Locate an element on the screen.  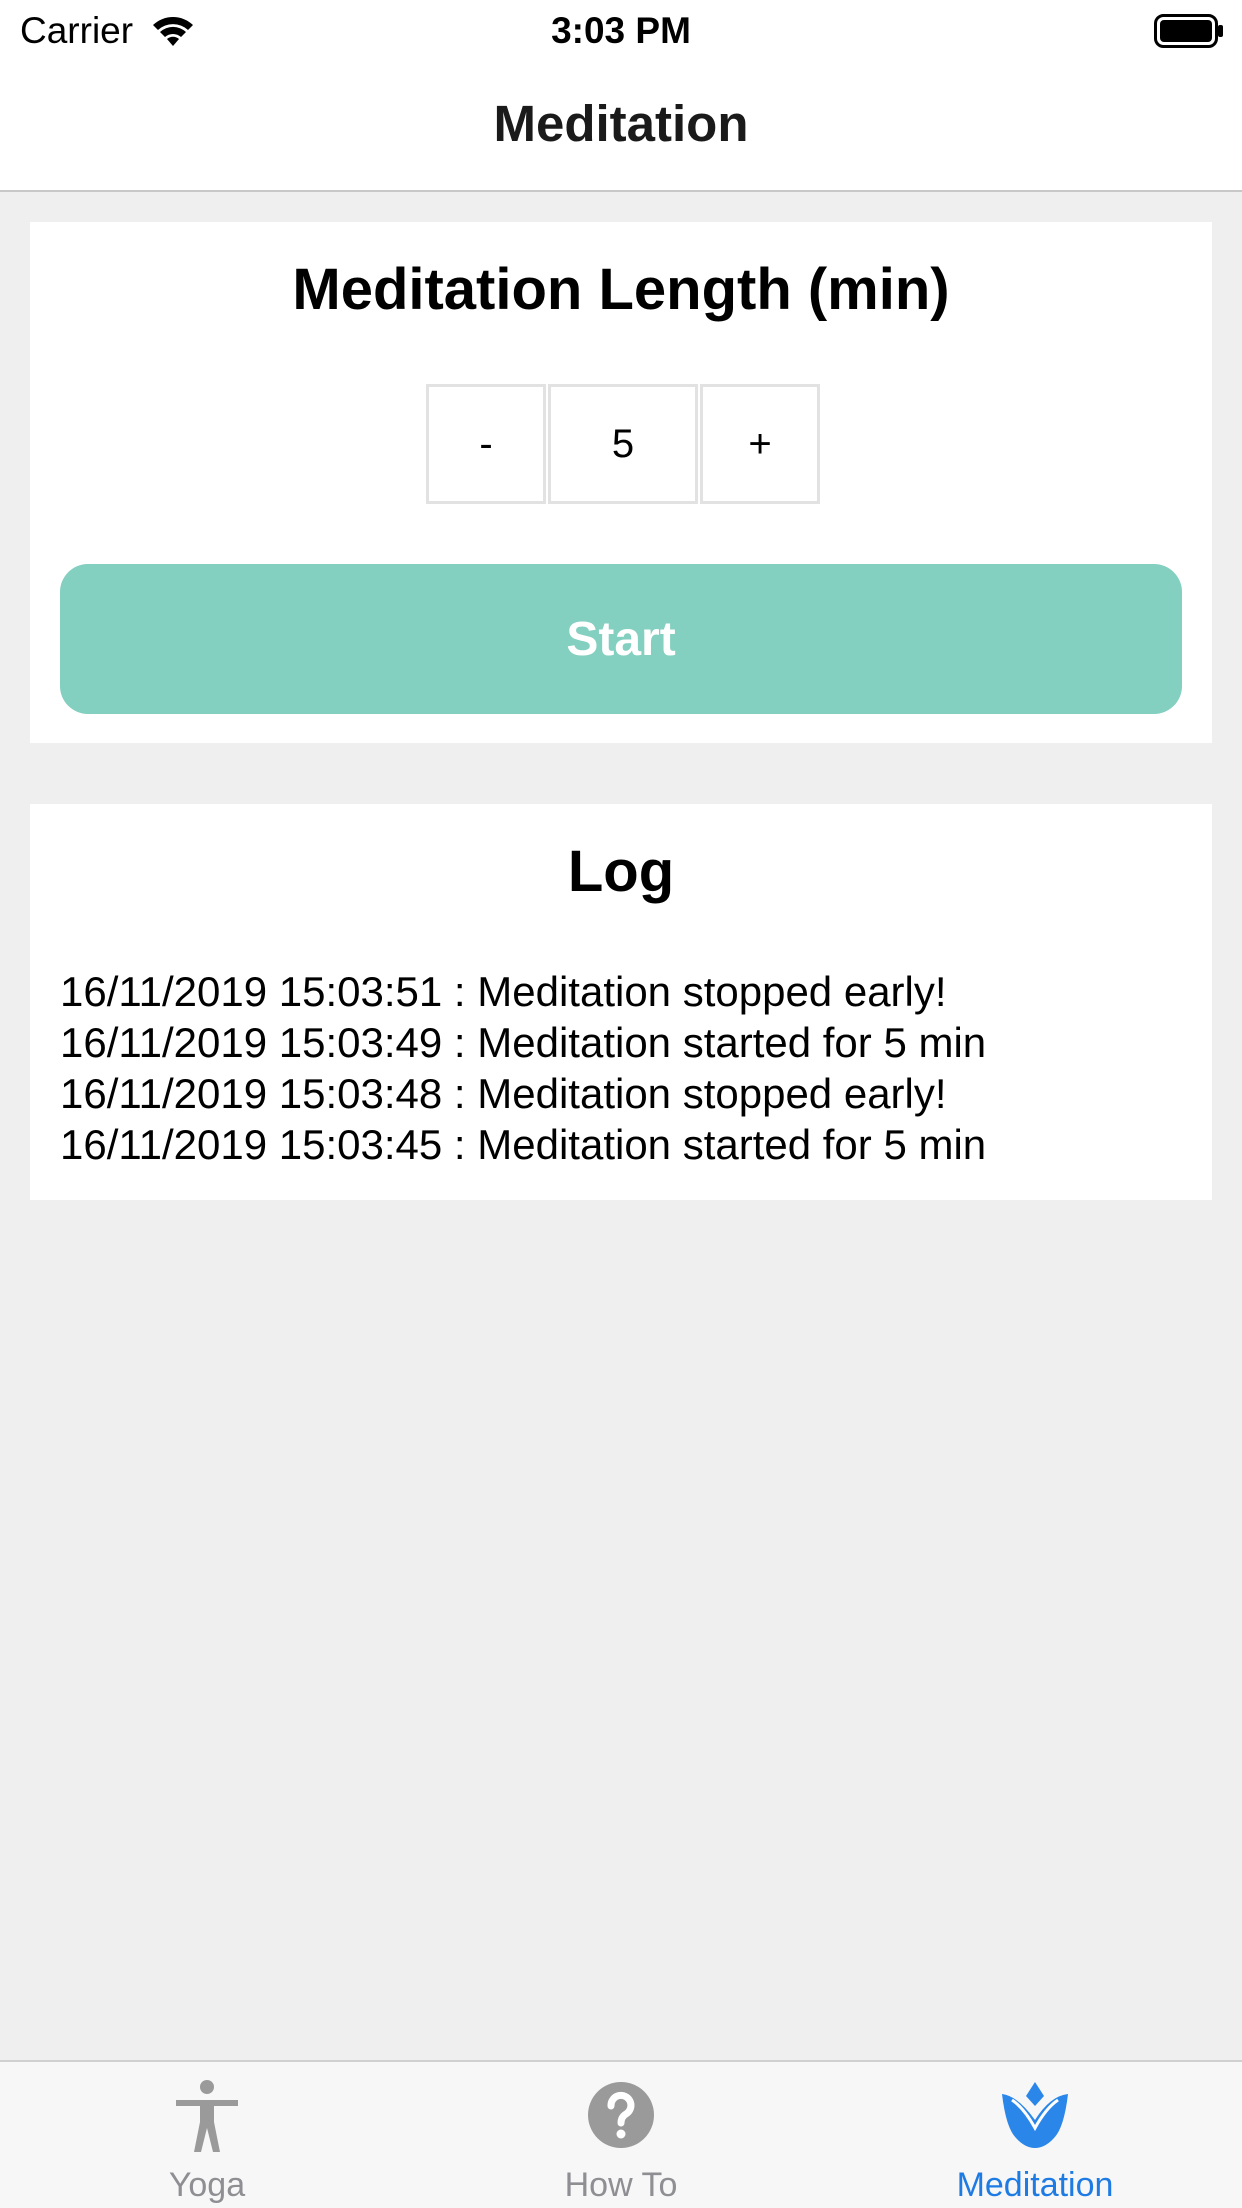
question-icon is located at coordinates (621, 2115).